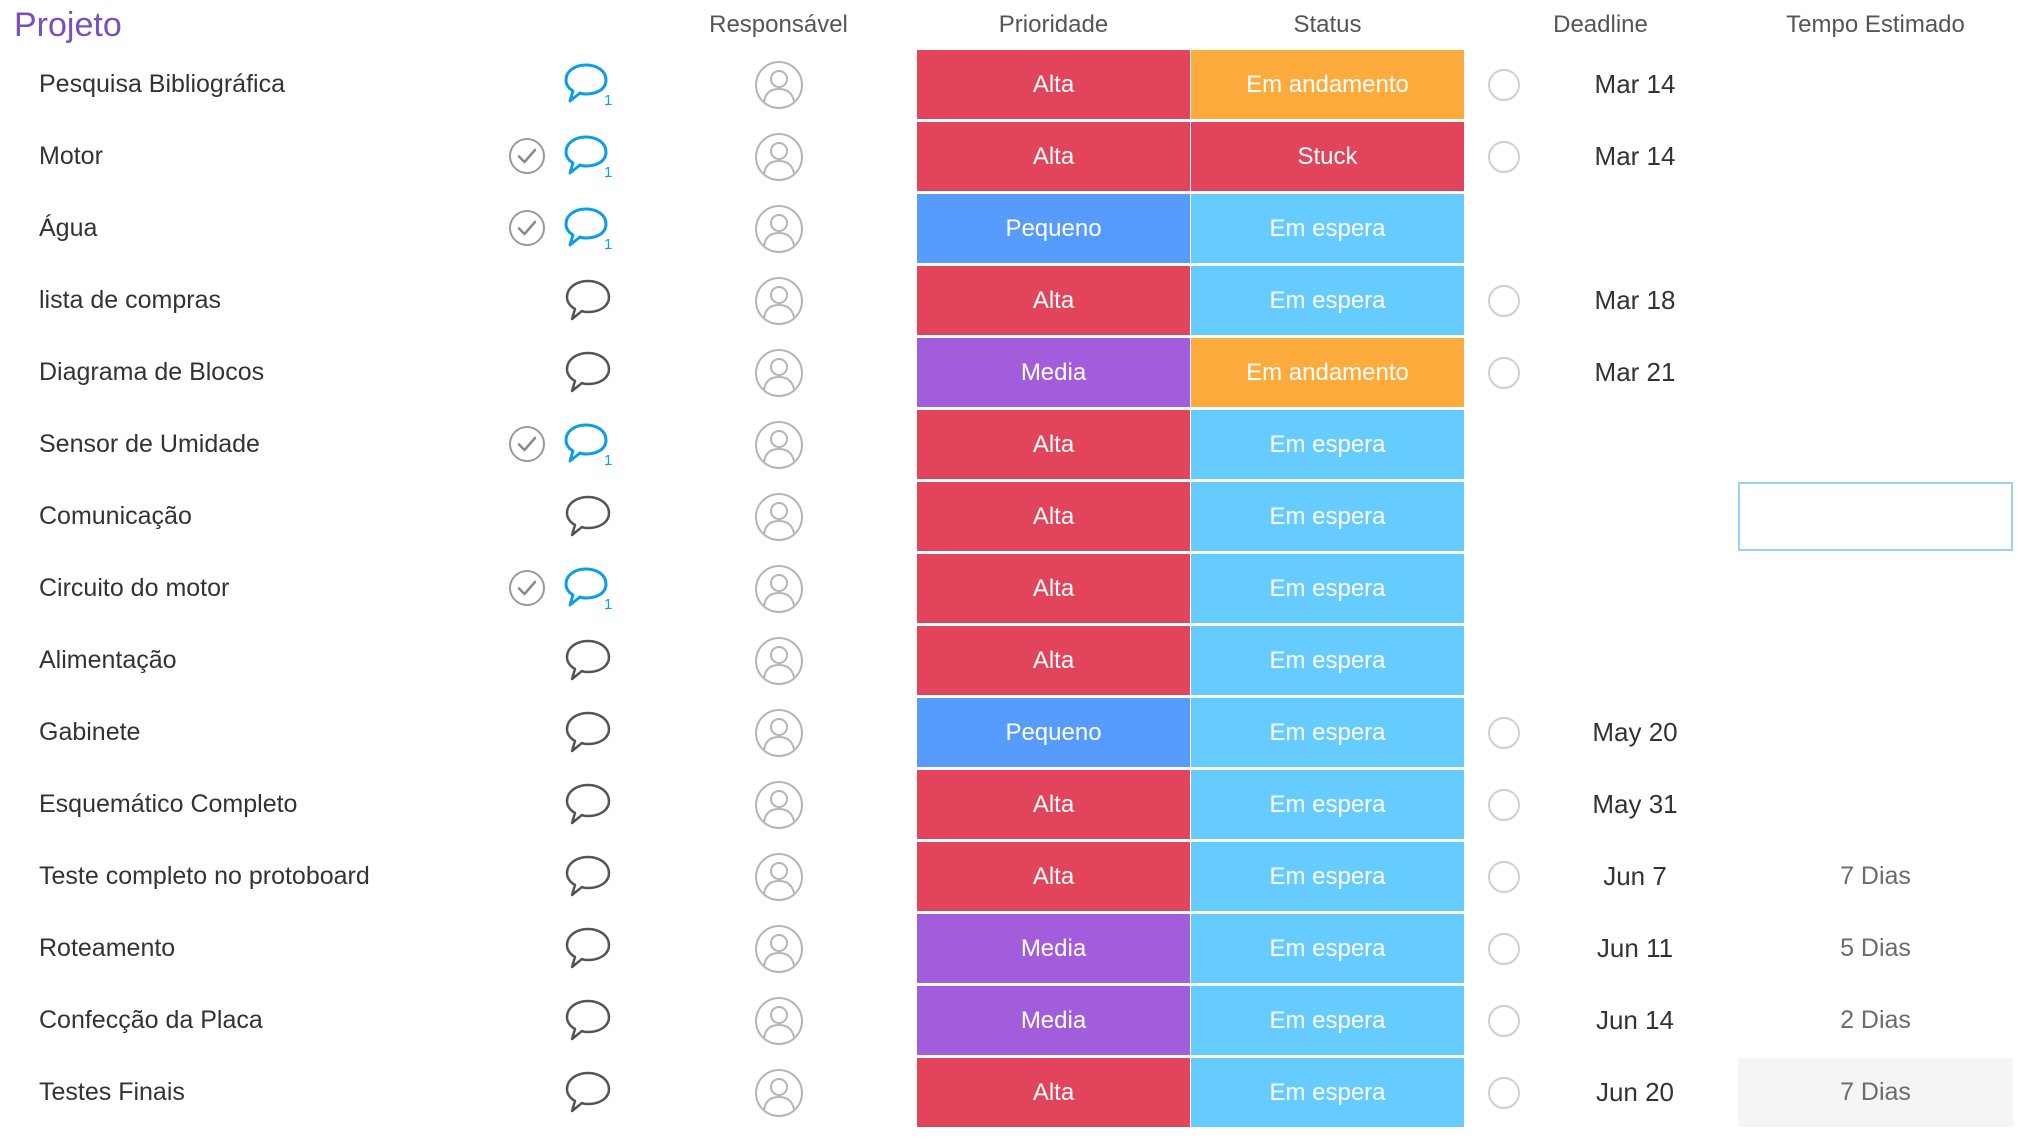 Image resolution: width=2018 pixels, height=1138 pixels. What do you see at coordinates (149, 444) in the screenshot?
I see `item-name: Sensor de Umidade` at bounding box center [149, 444].